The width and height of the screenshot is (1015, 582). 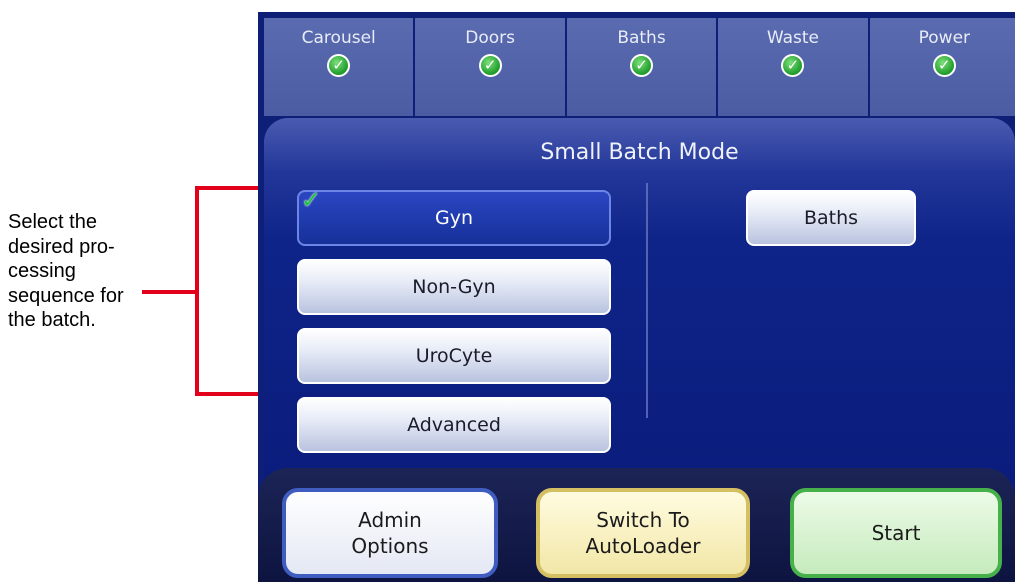 I want to click on sequence-button-urocyte: UroCyte, so click(x=454, y=356).